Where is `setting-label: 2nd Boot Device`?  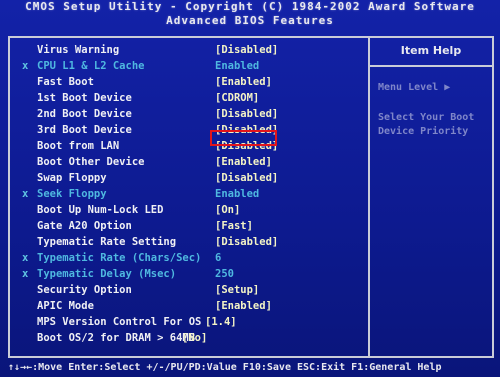
setting-label: 2nd Boot Device is located at coordinates (84, 114).